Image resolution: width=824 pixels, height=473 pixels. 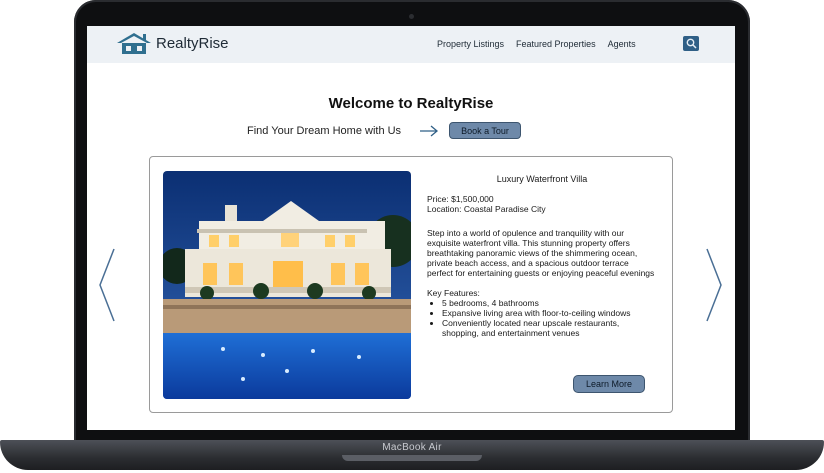 What do you see at coordinates (429, 131) in the screenshot?
I see `arrow-right-icon` at bounding box center [429, 131].